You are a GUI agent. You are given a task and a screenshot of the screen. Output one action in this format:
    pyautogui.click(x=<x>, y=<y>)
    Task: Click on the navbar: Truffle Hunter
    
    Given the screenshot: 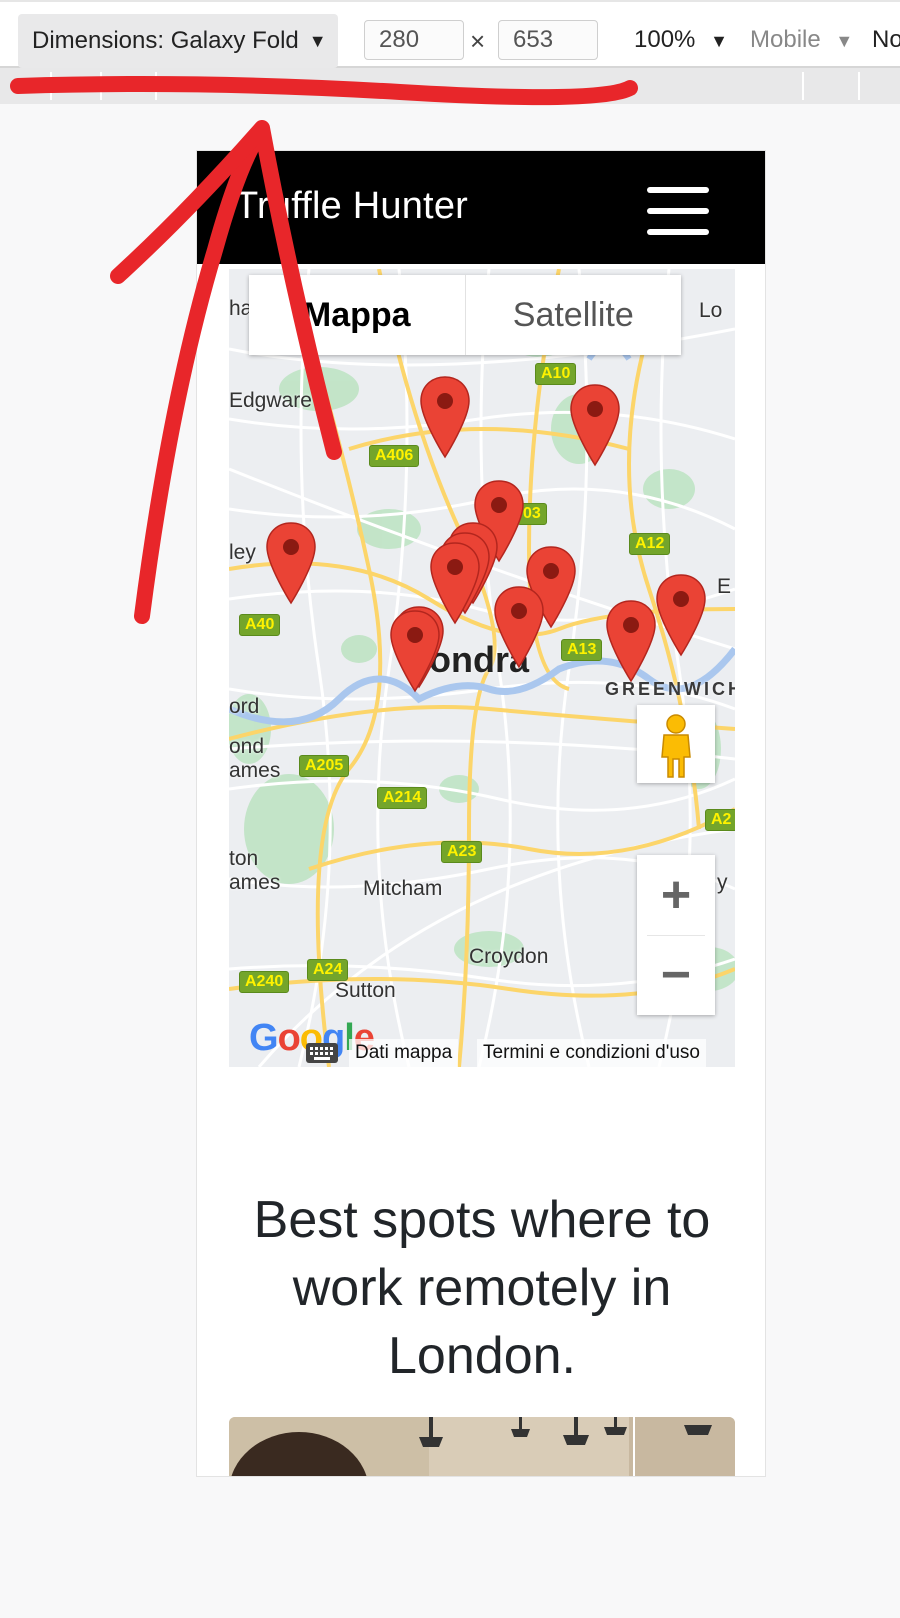 What is the action you would take?
    pyautogui.click(x=481, y=207)
    